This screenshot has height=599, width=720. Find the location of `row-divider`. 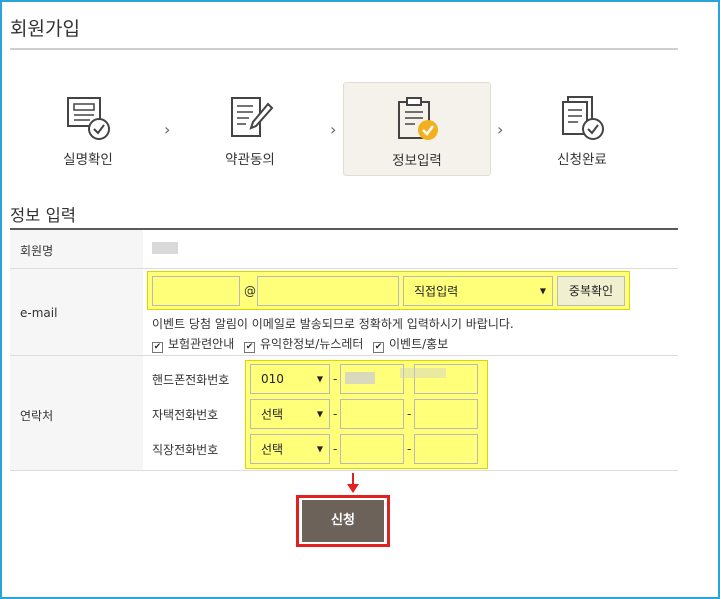

row-divider is located at coordinates (344, 470).